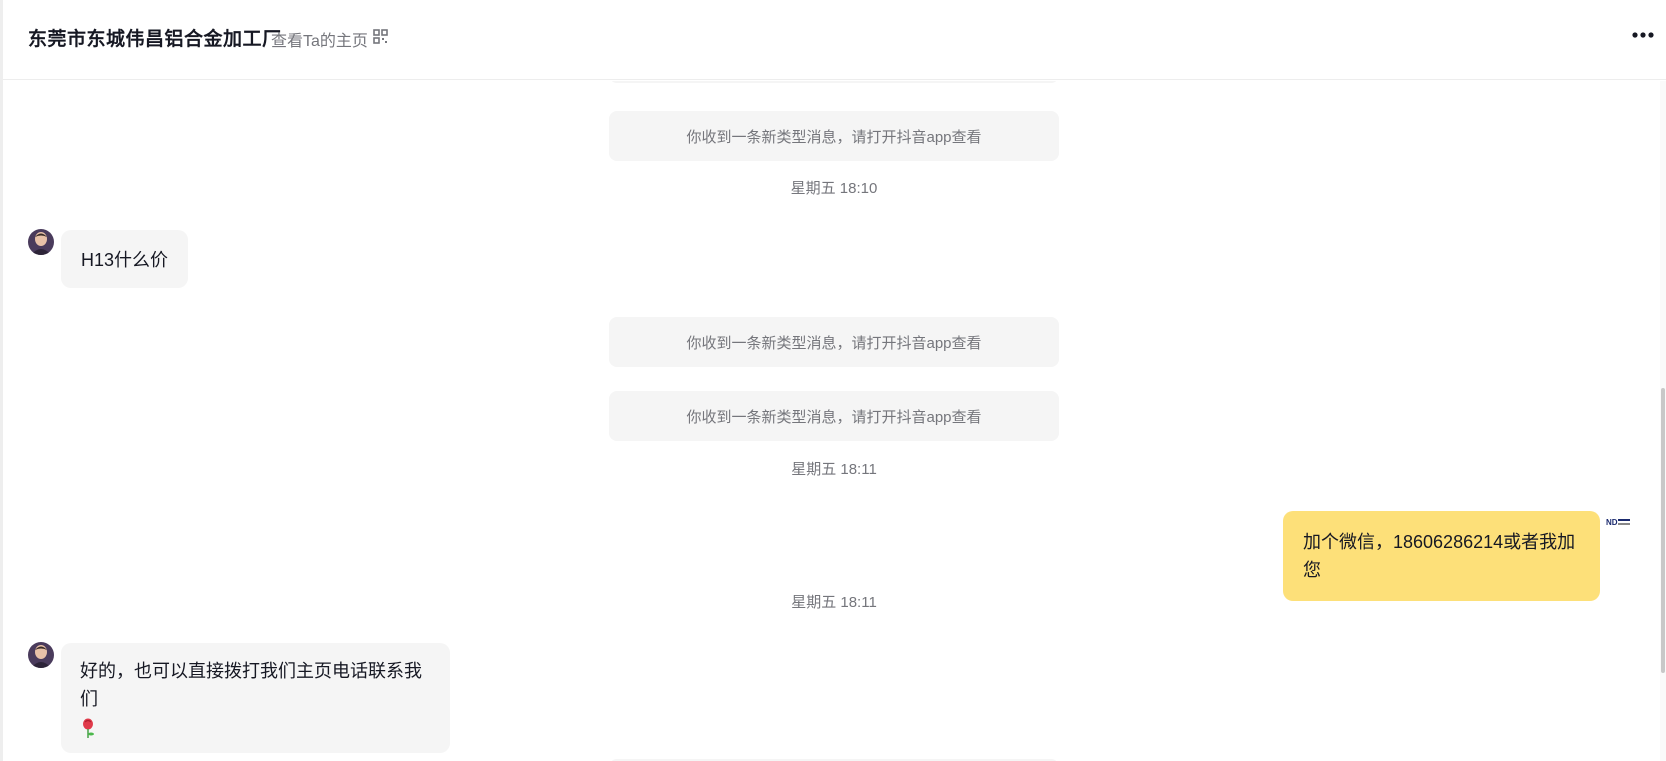 The width and height of the screenshot is (1666, 761). What do you see at coordinates (88, 728) in the screenshot?
I see `rose-emoji` at bounding box center [88, 728].